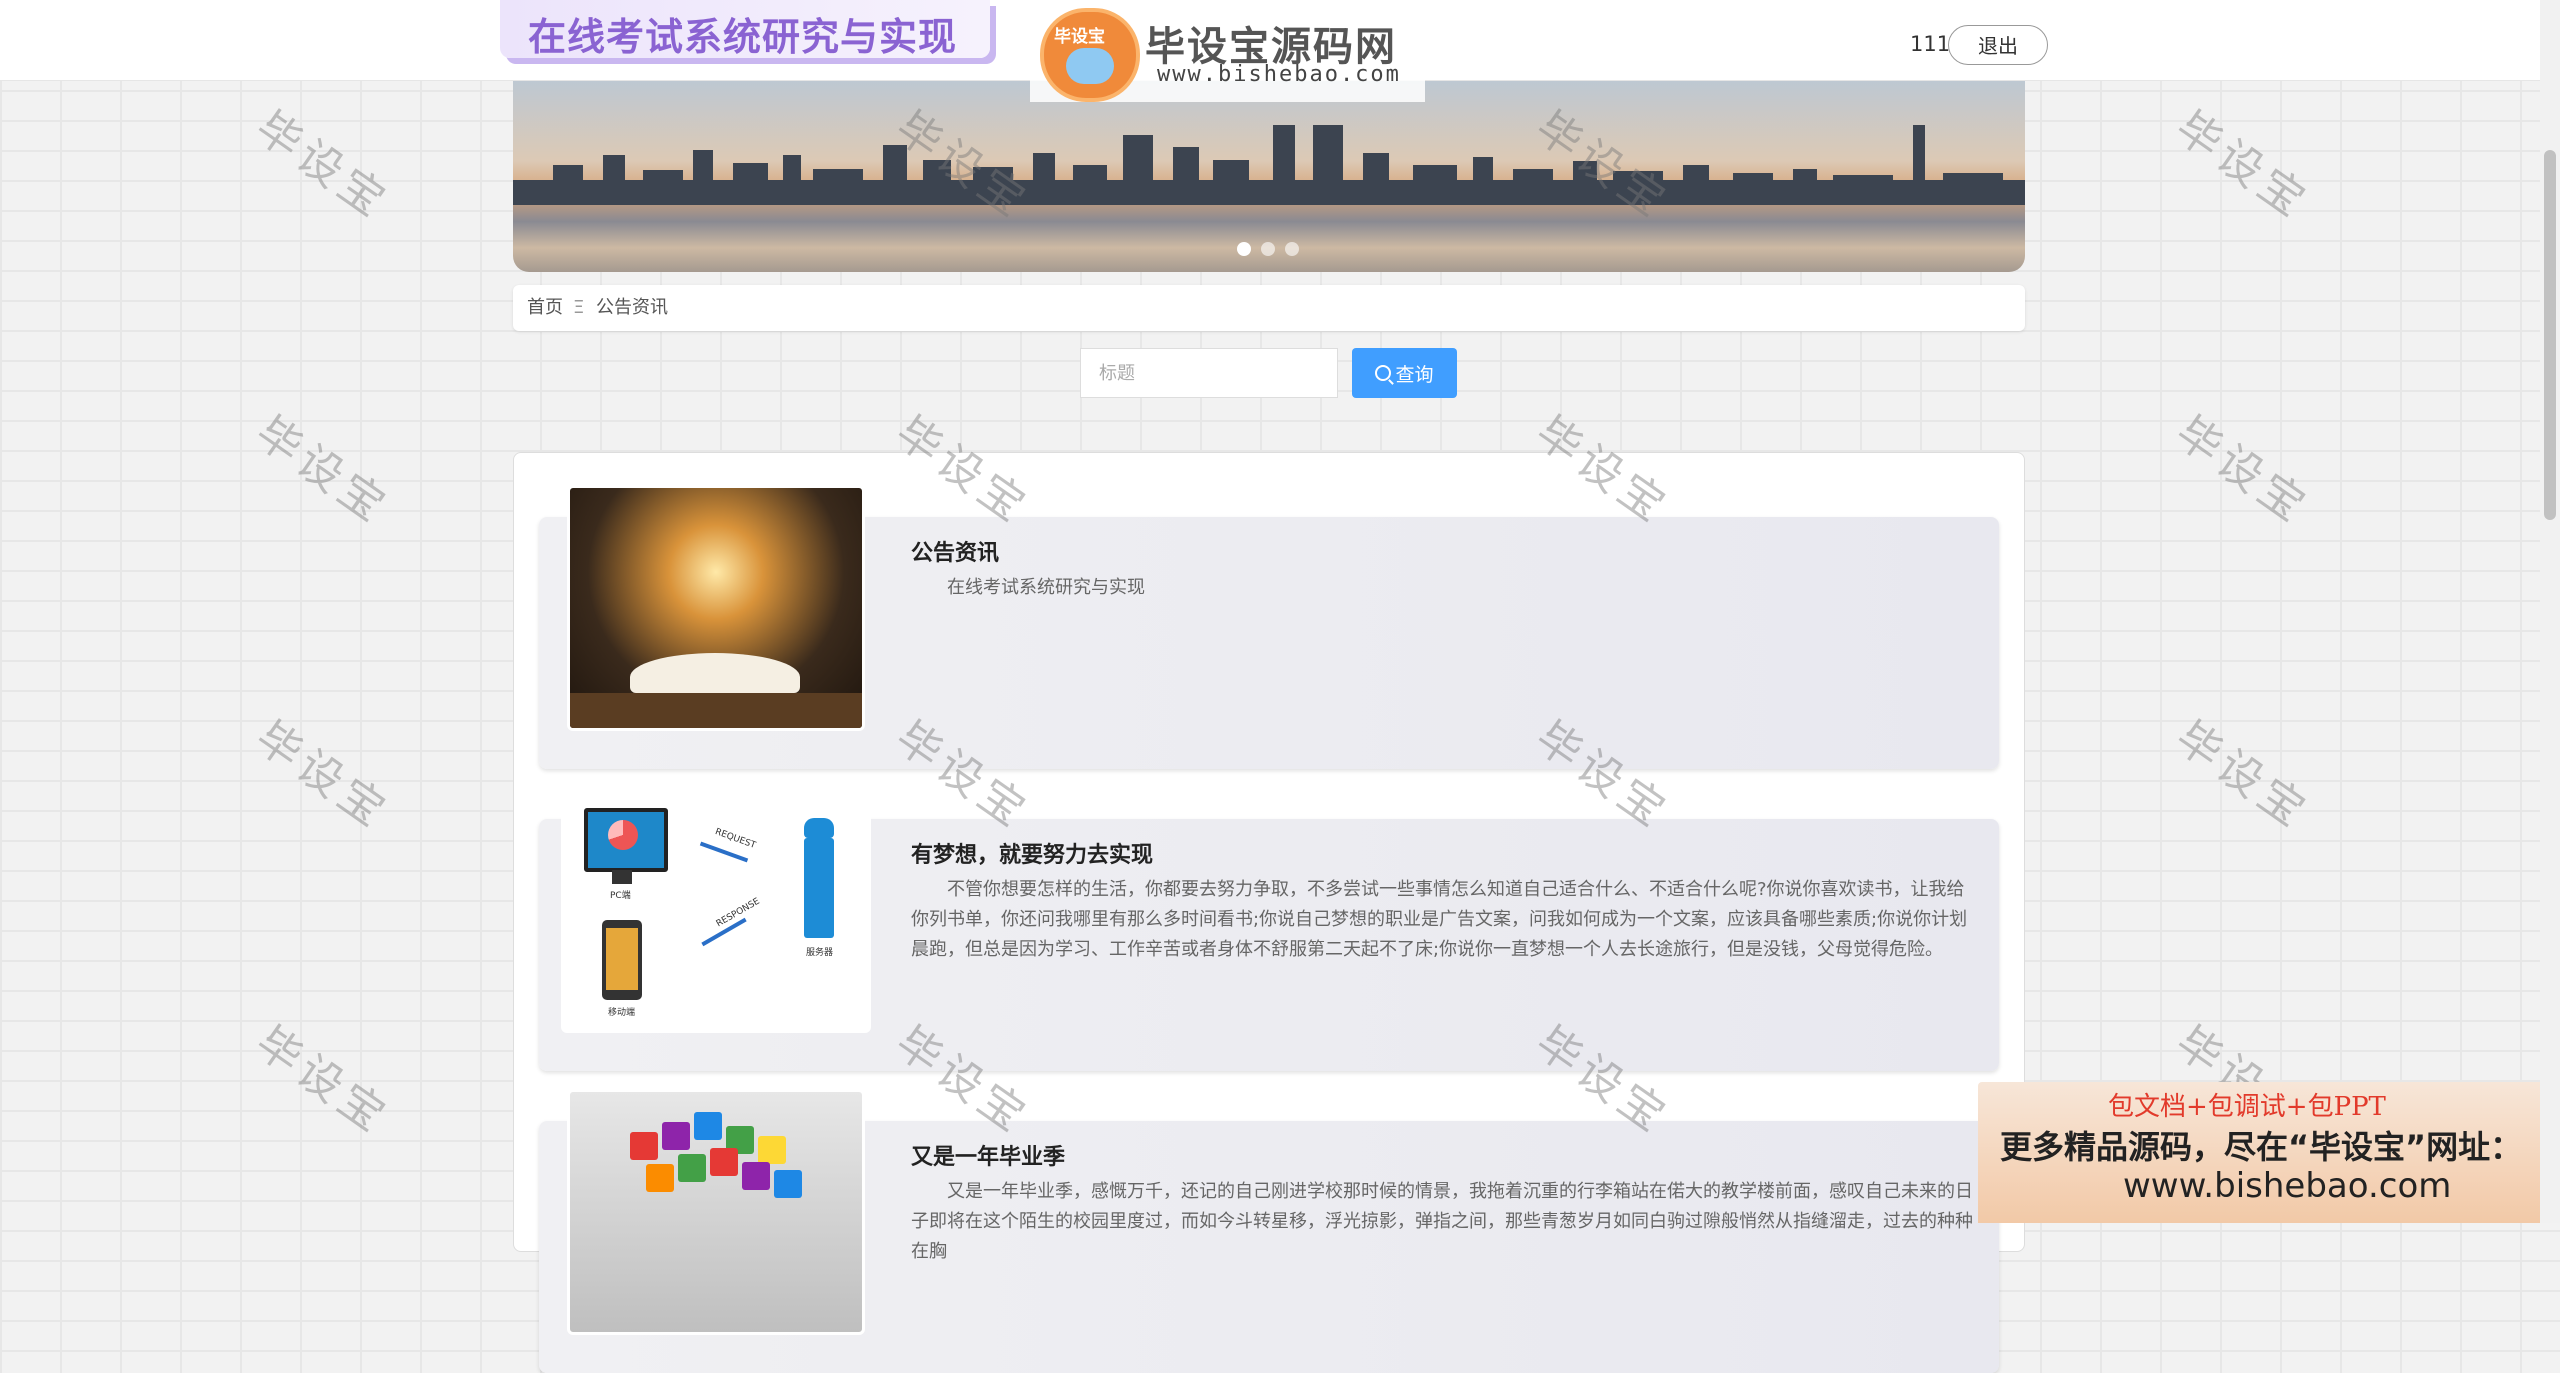  I want to click on scrollbar-thumb, so click(2550, 335).